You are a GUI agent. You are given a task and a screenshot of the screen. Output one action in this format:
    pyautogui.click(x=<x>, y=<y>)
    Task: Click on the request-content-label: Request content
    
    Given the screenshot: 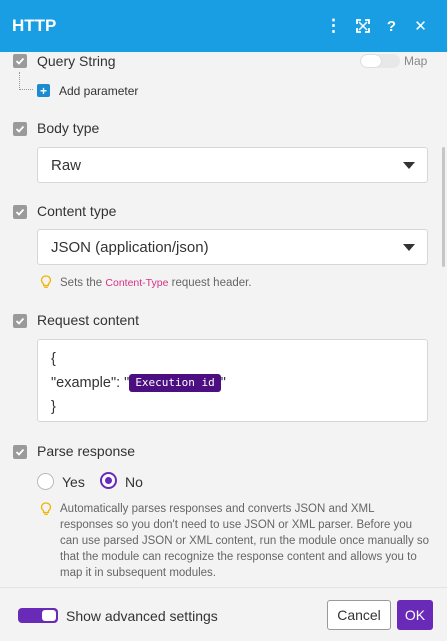 What is the action you would take?
    pyautogui.click(x=88, y=320)
    